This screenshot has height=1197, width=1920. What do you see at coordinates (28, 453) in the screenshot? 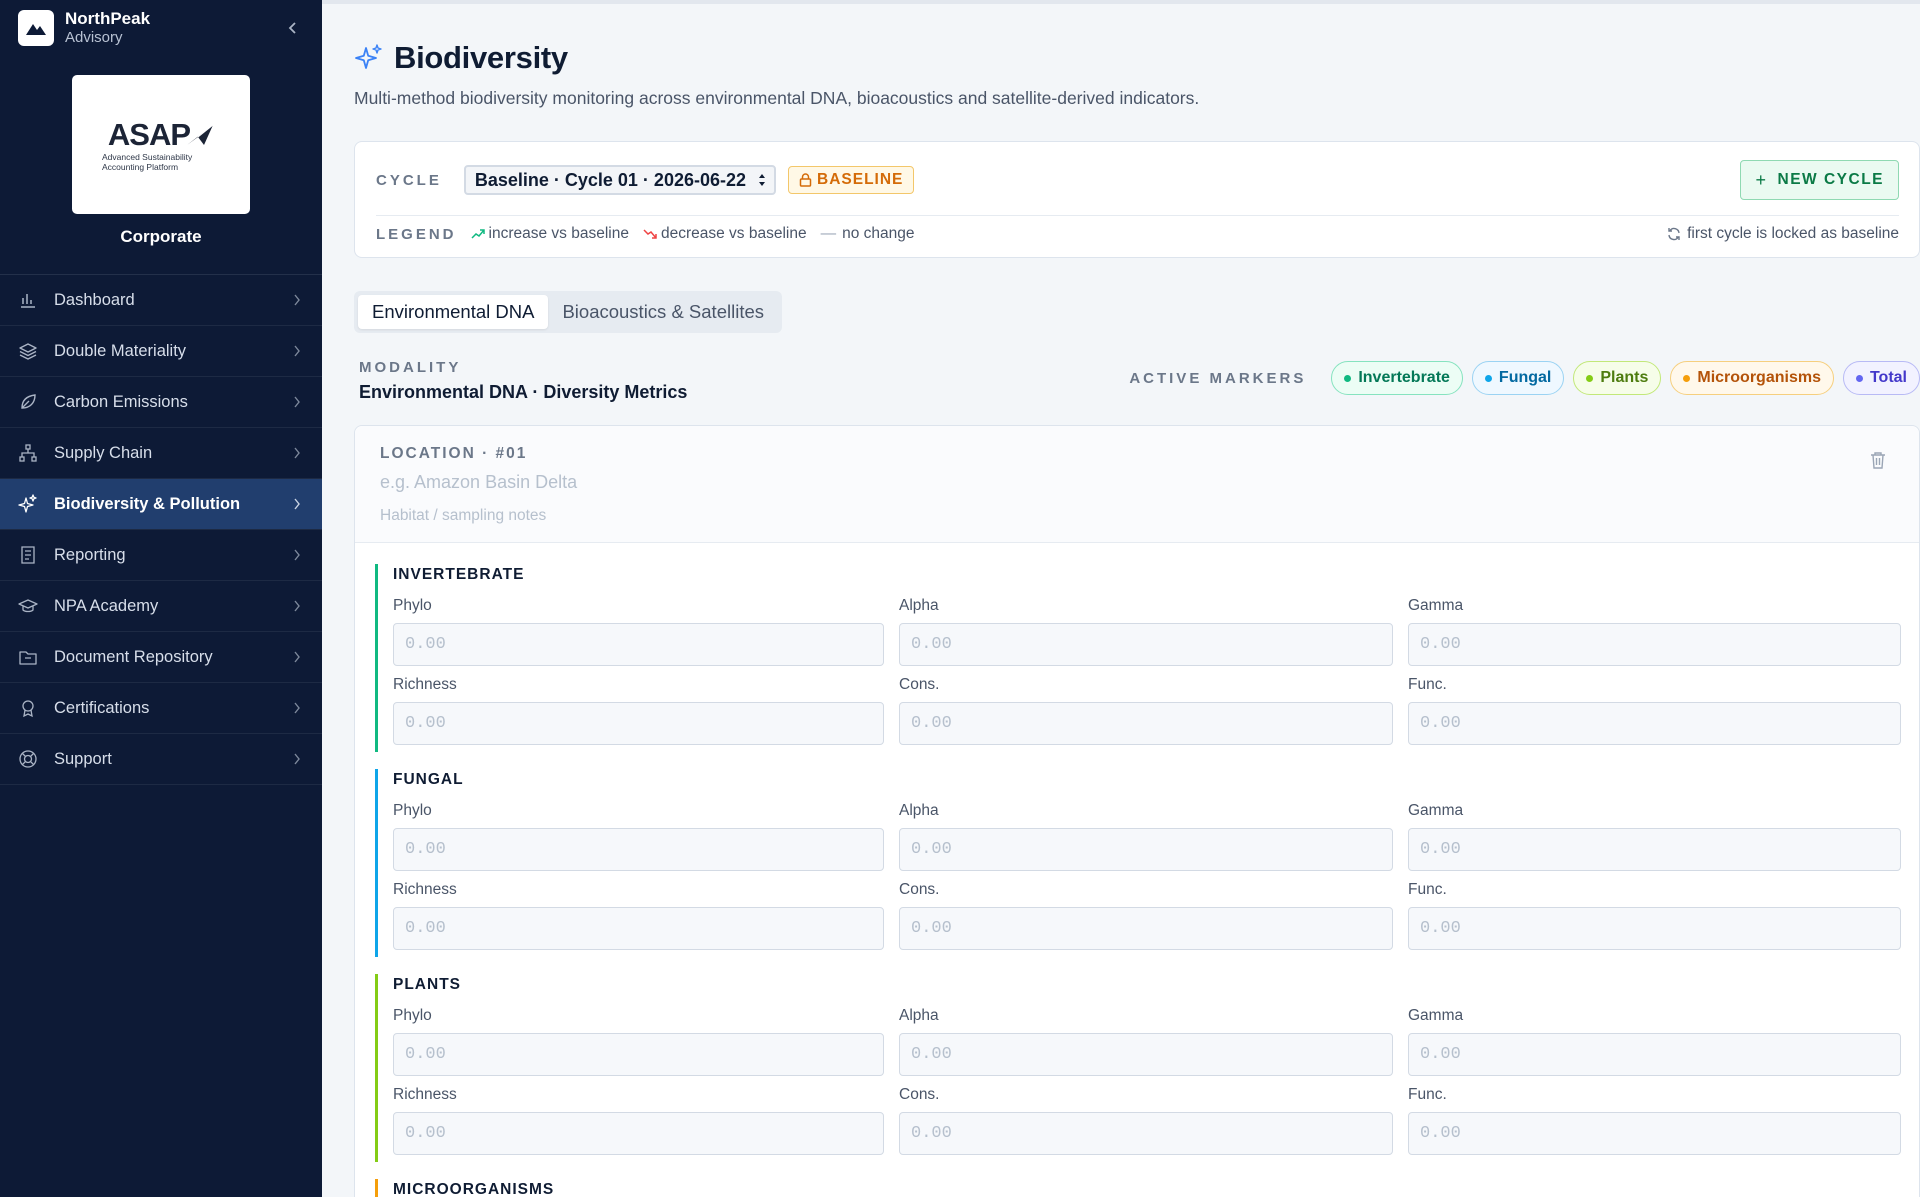
I see `network-icon` at bounding box center [28, 453].